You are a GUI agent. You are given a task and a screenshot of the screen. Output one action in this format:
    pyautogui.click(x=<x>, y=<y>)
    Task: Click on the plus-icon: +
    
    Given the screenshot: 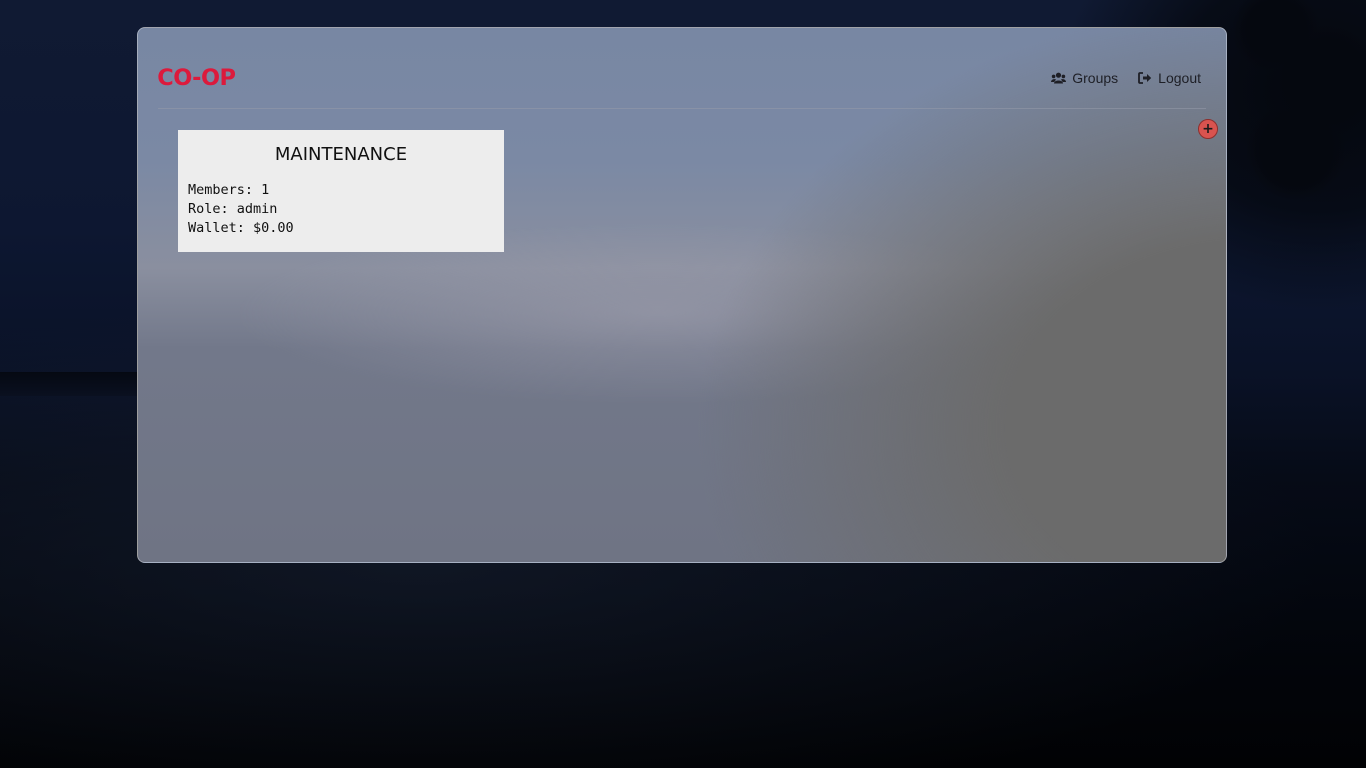 What is the action you would take?
    pyautogui.click(x=1208, y=128)
    